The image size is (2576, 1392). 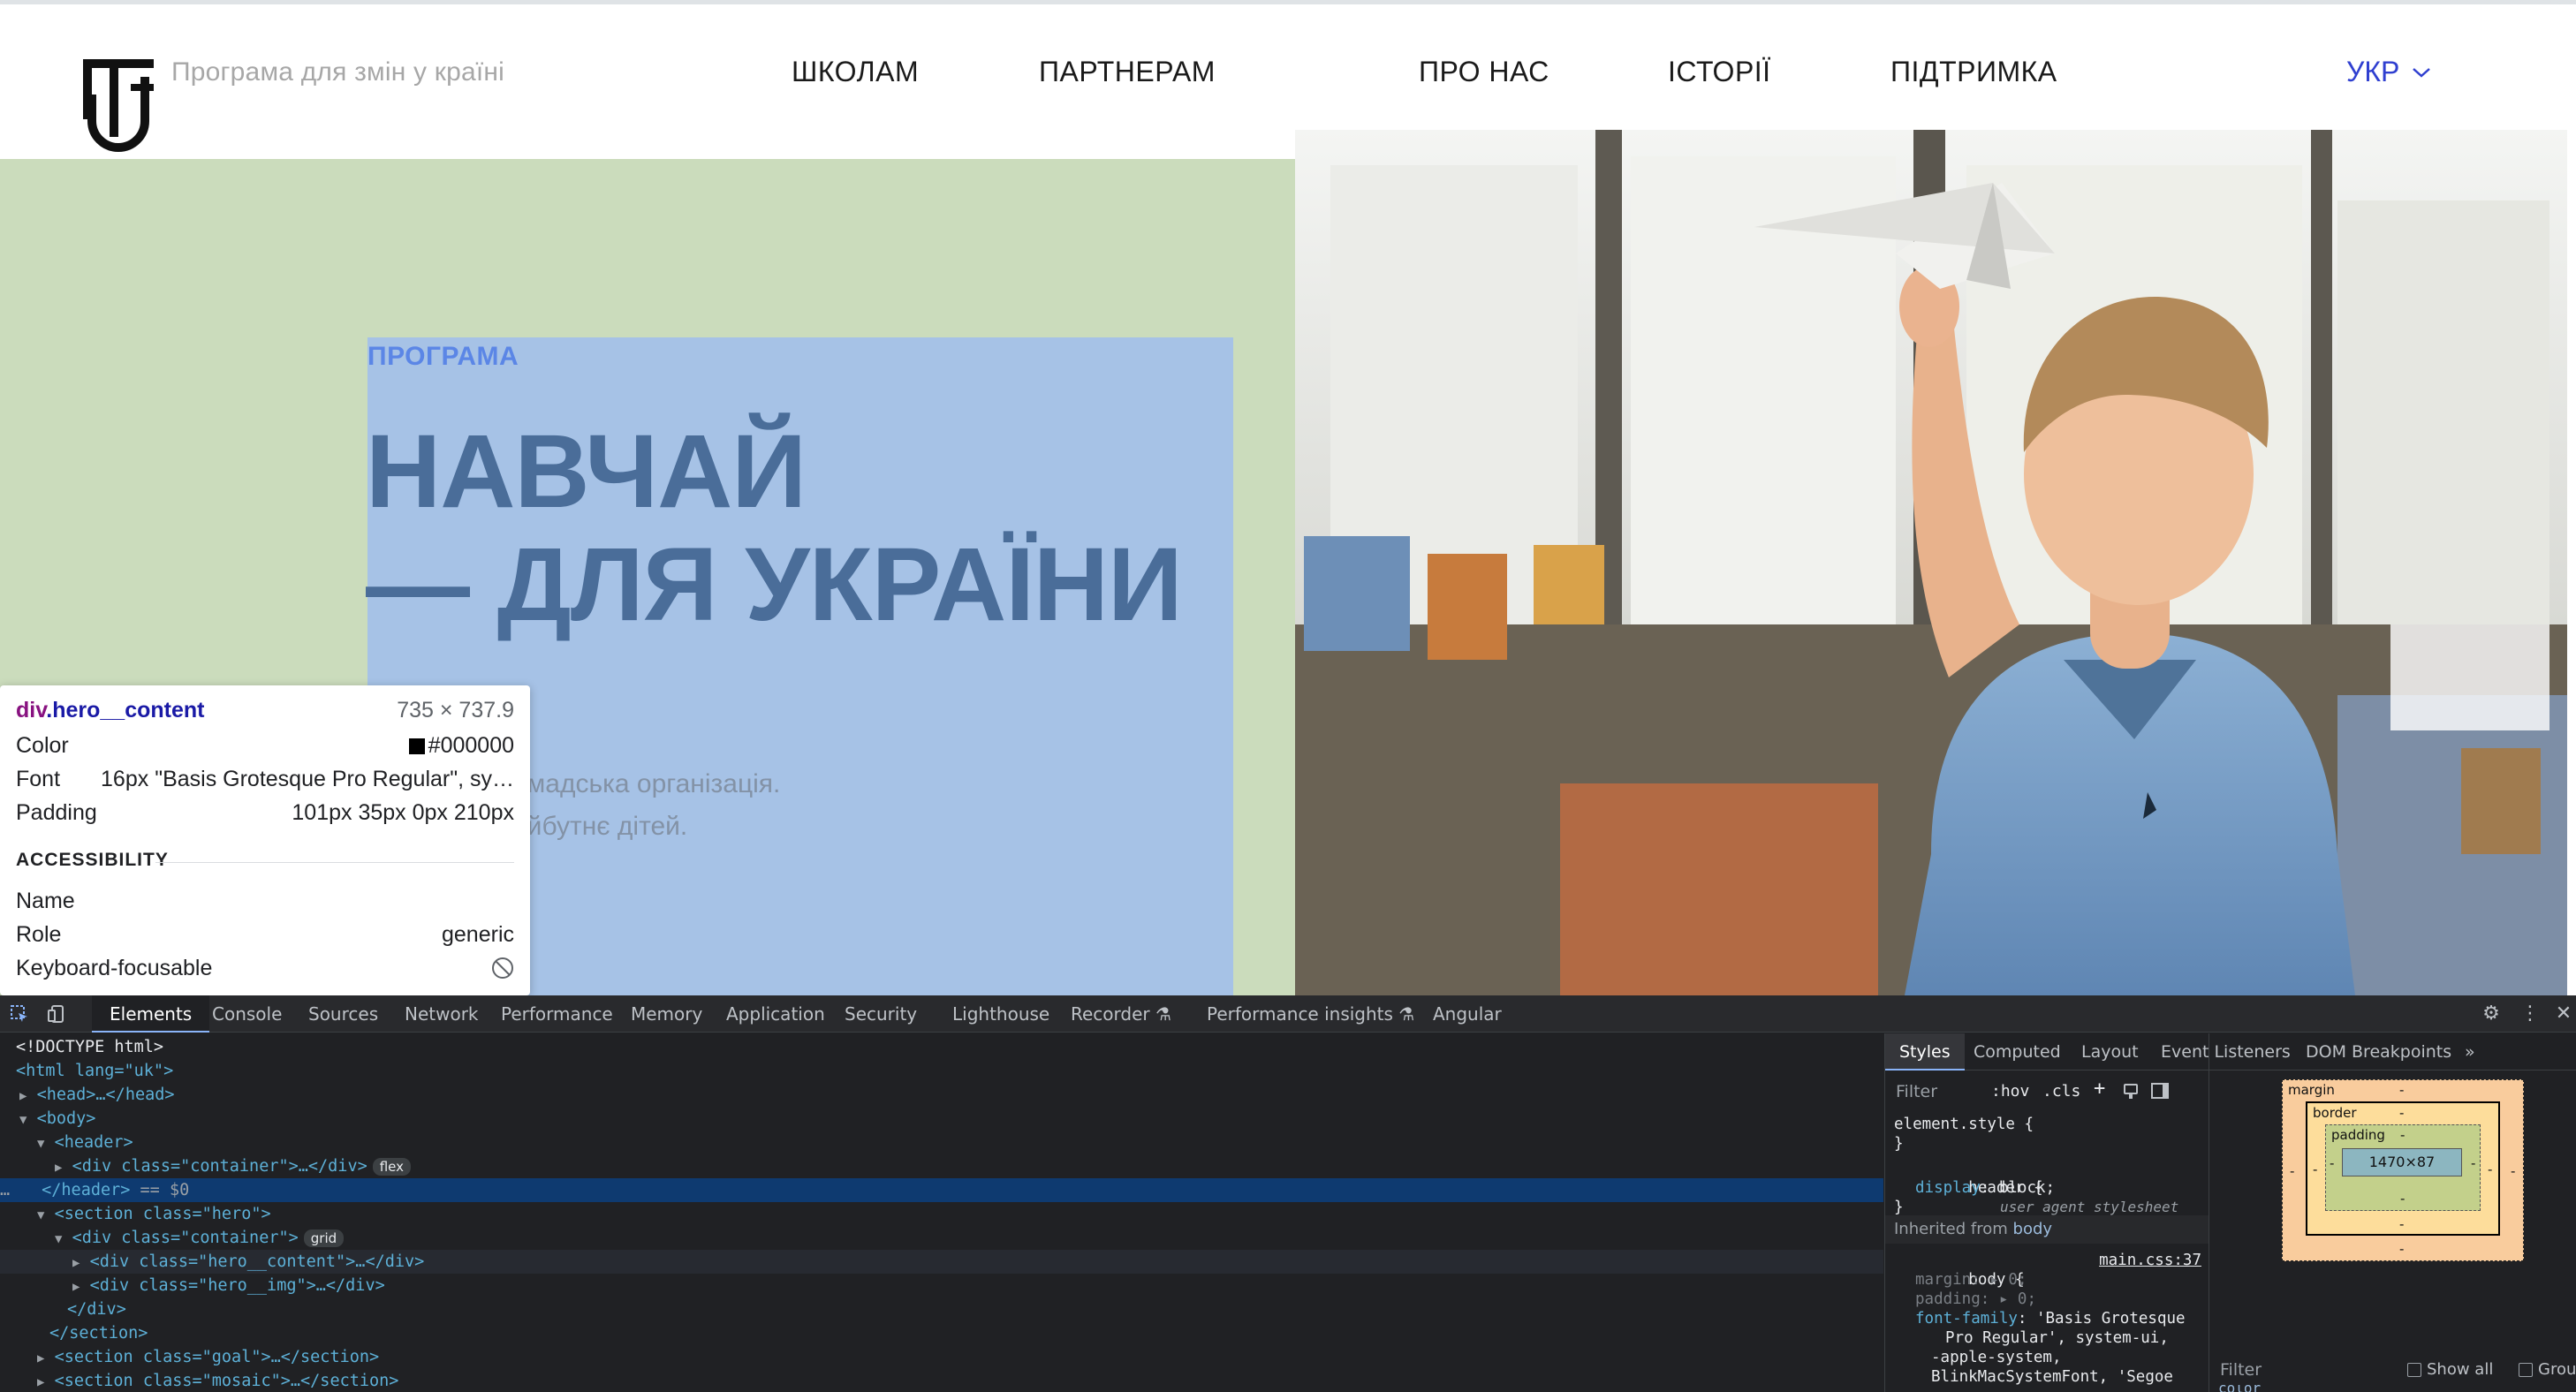 I want to click on hov-toggle: :hov, so click(x=2010, y=1091).